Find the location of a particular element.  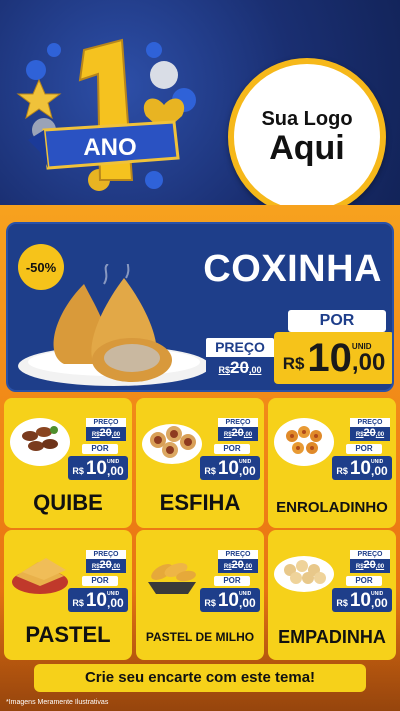

pastel-image is located at coordinates (40, 576).